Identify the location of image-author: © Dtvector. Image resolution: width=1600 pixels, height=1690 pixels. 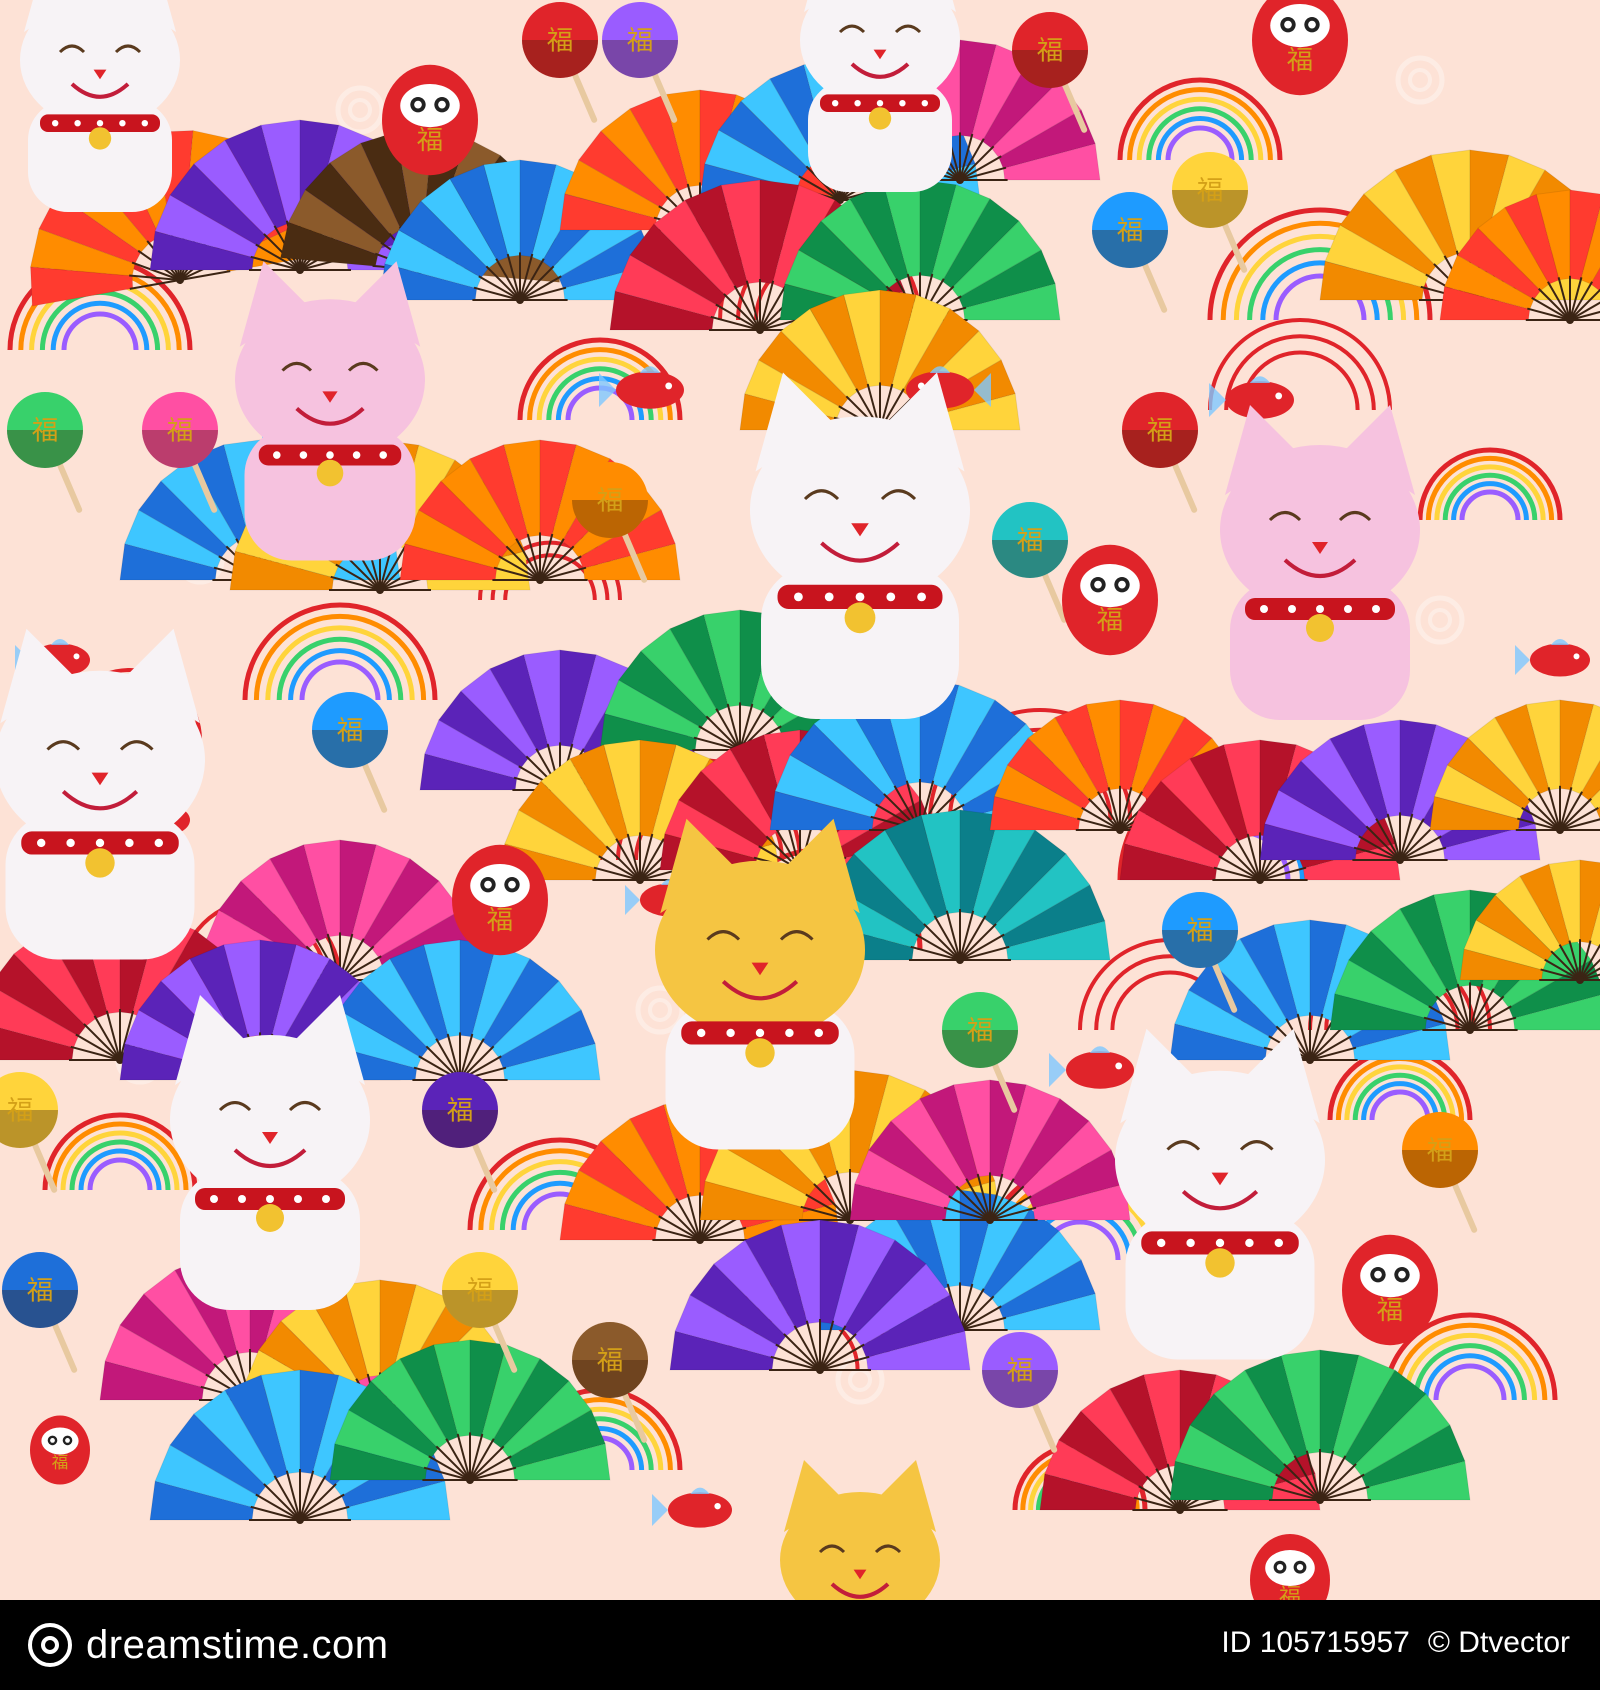
(1498, 1642).